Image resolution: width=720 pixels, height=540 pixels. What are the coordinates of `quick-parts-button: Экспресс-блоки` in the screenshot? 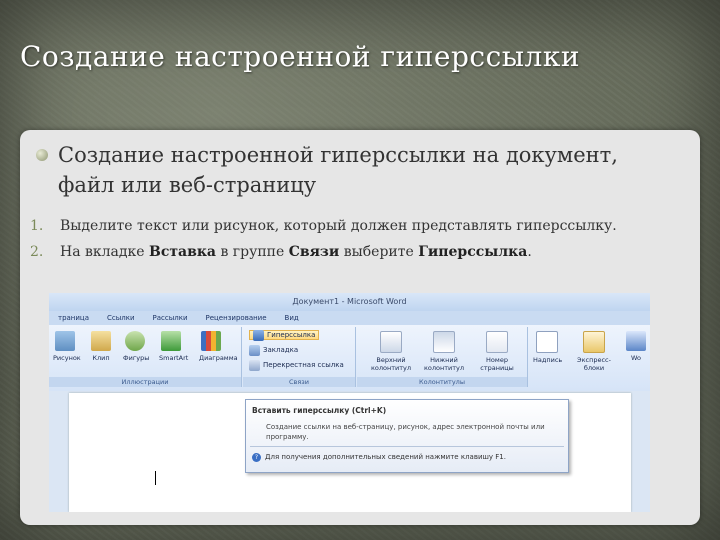 It's located at (594, 351).